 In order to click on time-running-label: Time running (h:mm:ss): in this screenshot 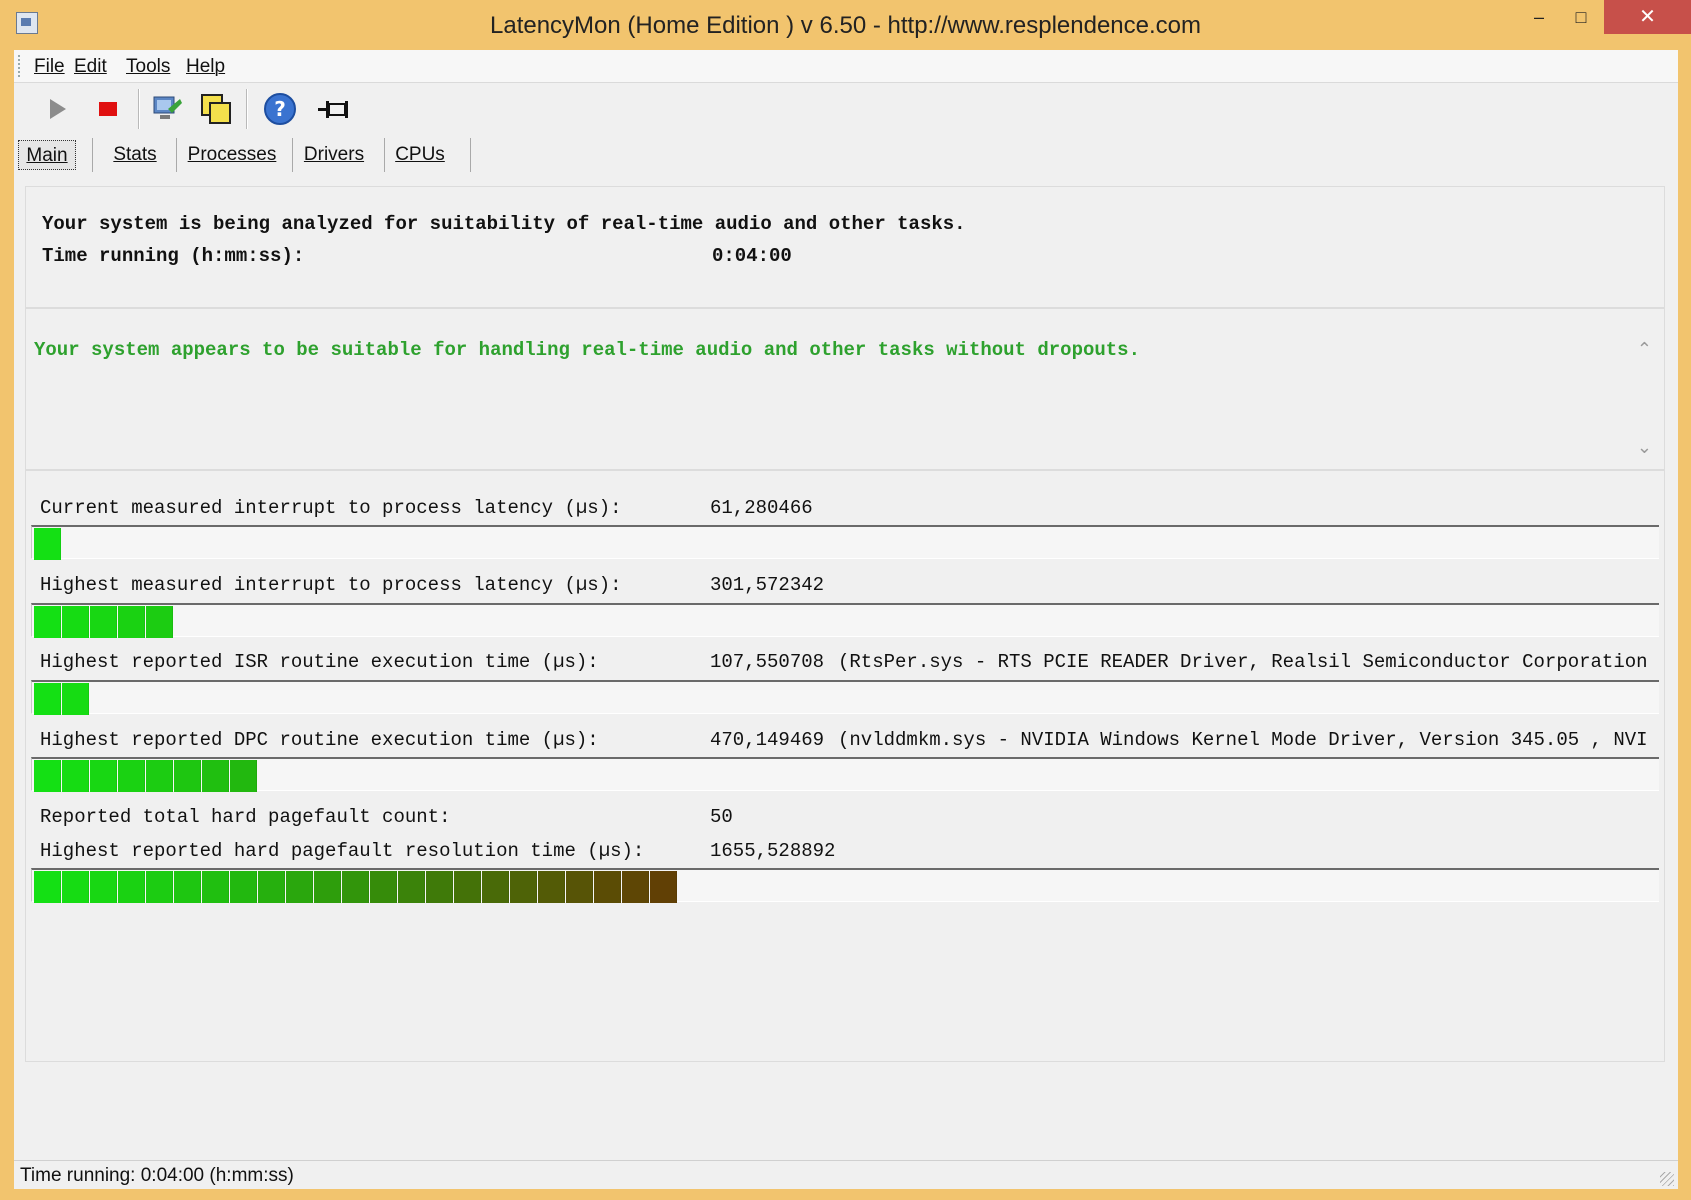, I will do `click(173, 256)`.